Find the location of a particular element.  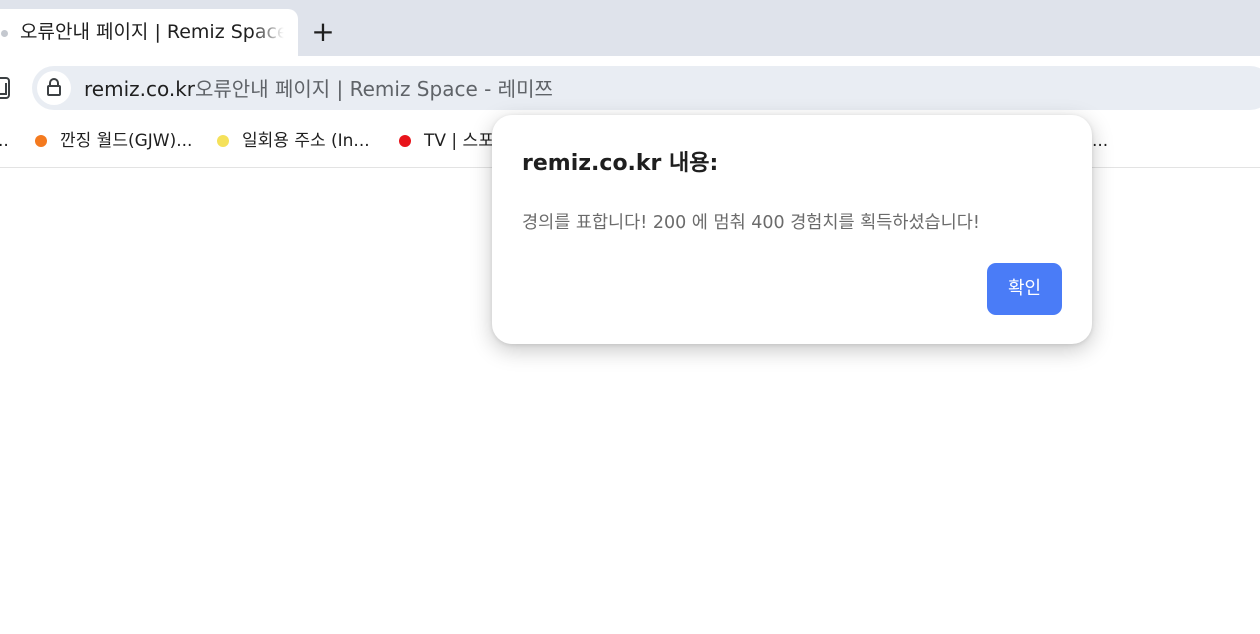

ok-button: 확인 is located at coordinates (1024, 289).